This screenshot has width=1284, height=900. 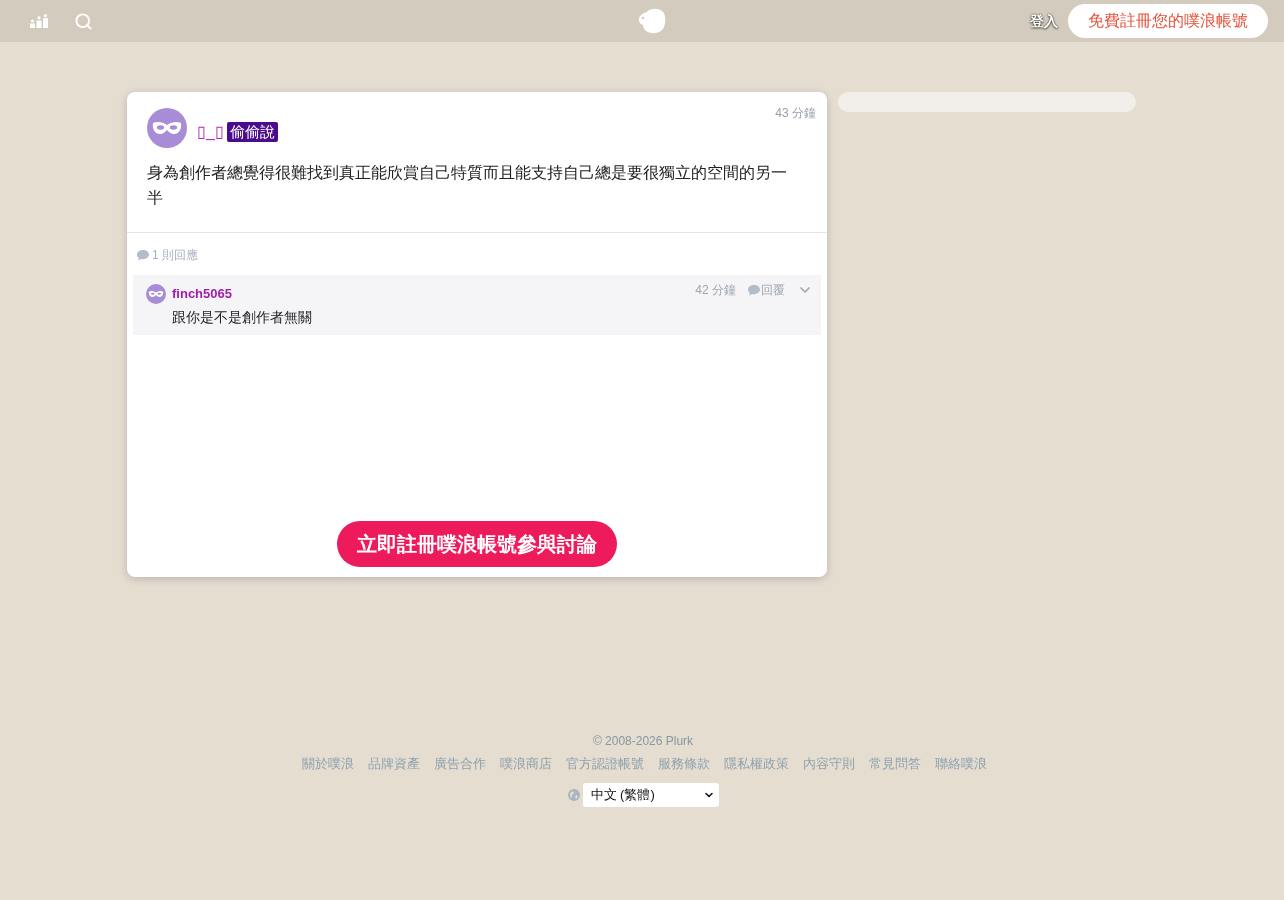 What do you see at coordinates (39, 21) in the screenshot?
I see `bar-chart-icon` at bounding box center [39, 21].